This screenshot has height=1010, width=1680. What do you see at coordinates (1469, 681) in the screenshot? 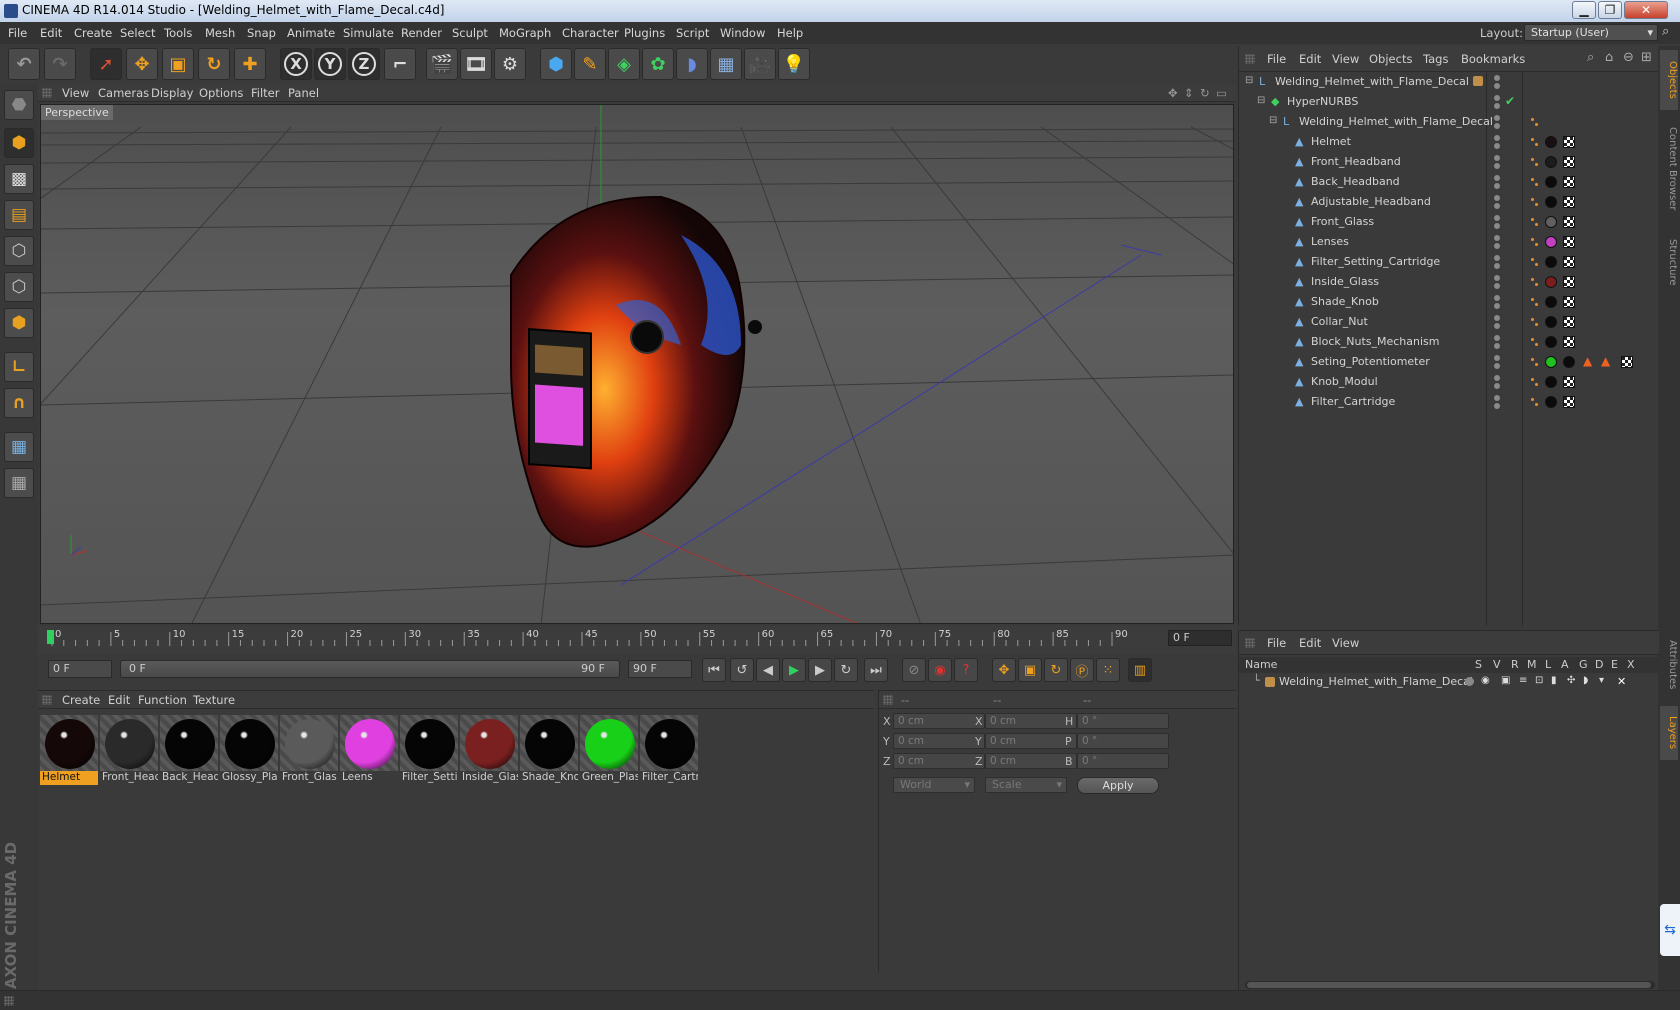
I see `solo-toggle` at bounding box center [1469, 681].